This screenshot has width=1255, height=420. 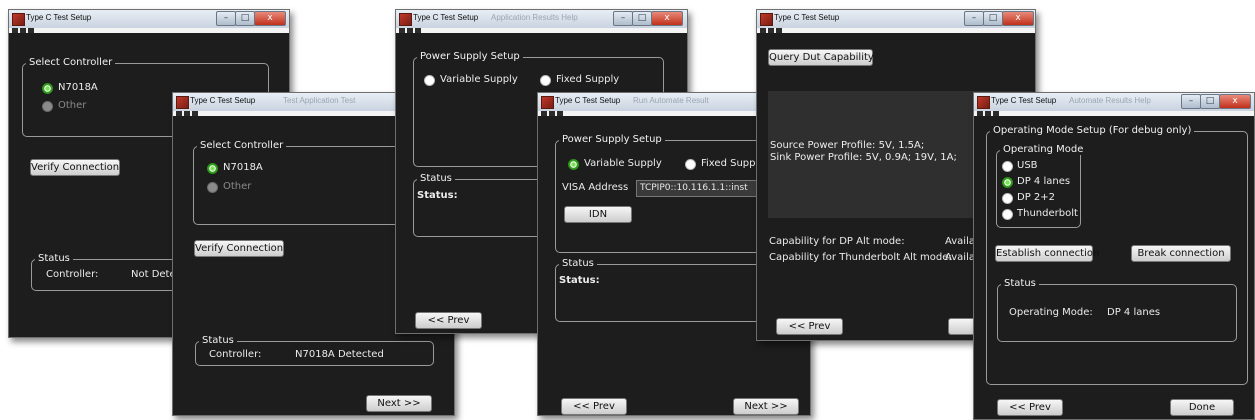 What do you see at coordinates (1110, 100) in the screenshot?
I see `background-title-text: Automate Results Help` at bounding box center [1110, 100].